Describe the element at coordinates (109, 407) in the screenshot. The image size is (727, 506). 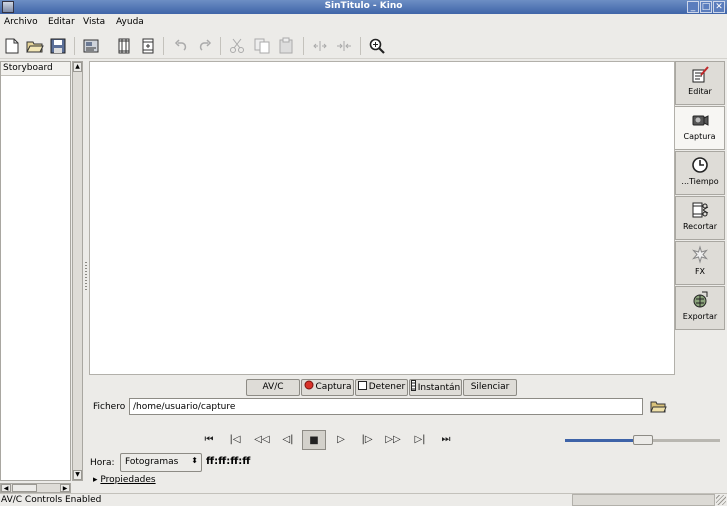
I see `file-label: Fichero` at that location.